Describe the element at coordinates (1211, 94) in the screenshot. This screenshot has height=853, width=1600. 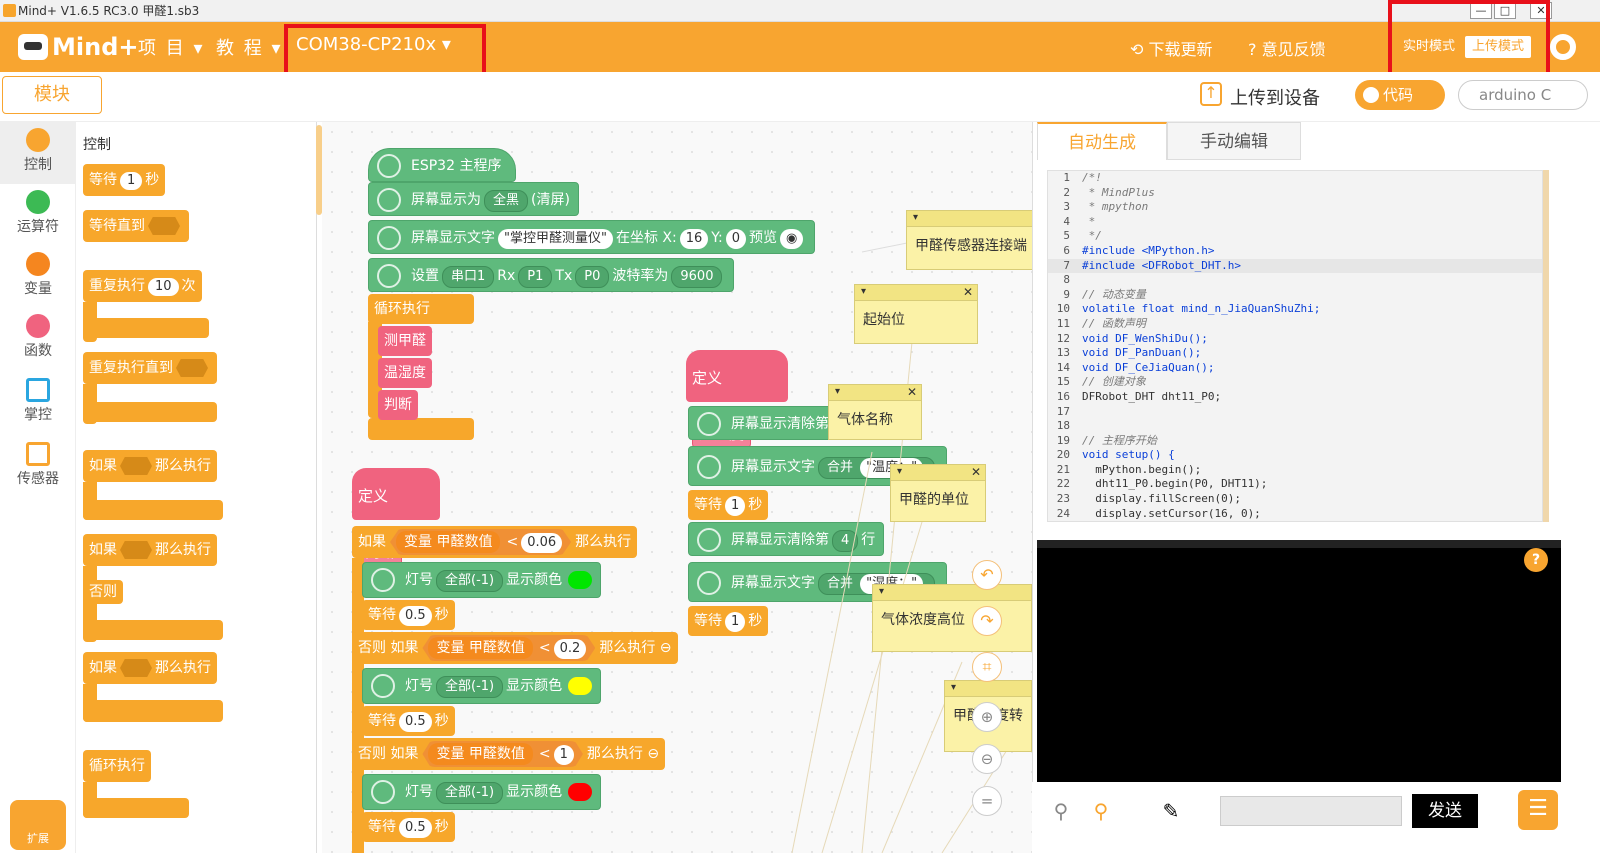
I see `upload-arrow-icon: ↑` at that location.